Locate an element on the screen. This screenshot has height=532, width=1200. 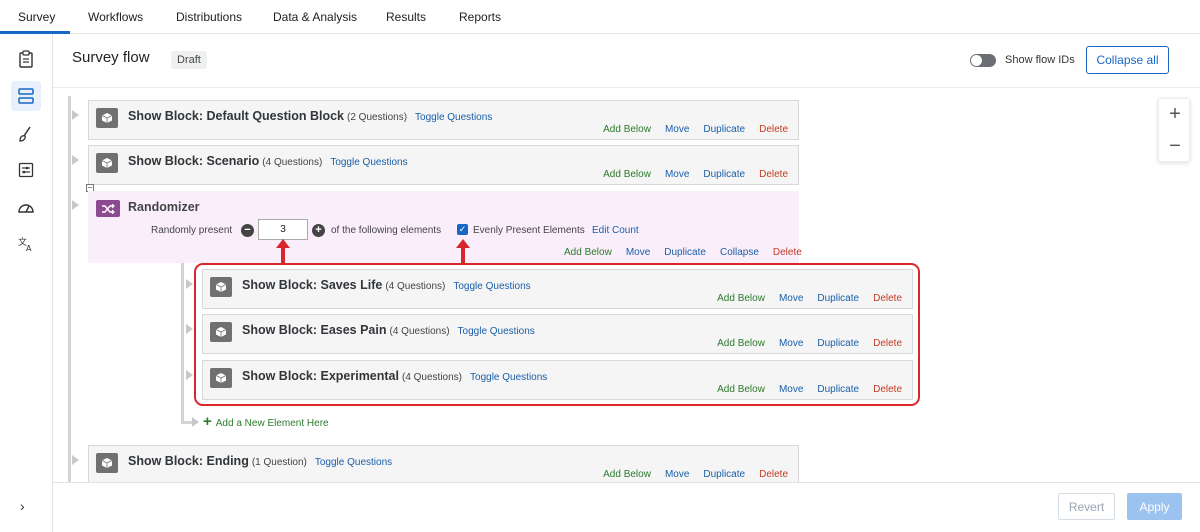
evenly-present-checkbox: ✓ is located at coordinates (462, 229).